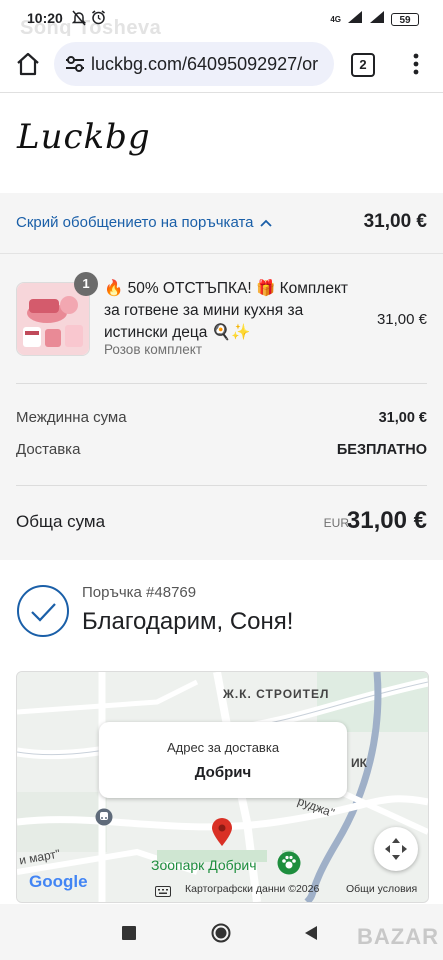  I want to click on total-currency: EUR, so click(336, 523).